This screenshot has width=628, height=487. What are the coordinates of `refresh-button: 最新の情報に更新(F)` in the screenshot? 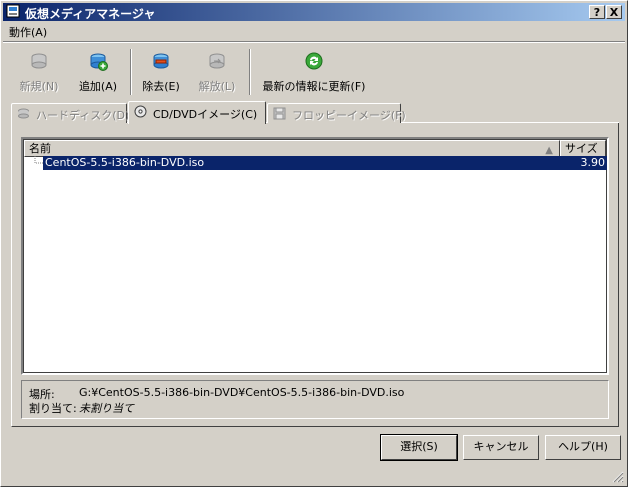 It's located at (314, 73).